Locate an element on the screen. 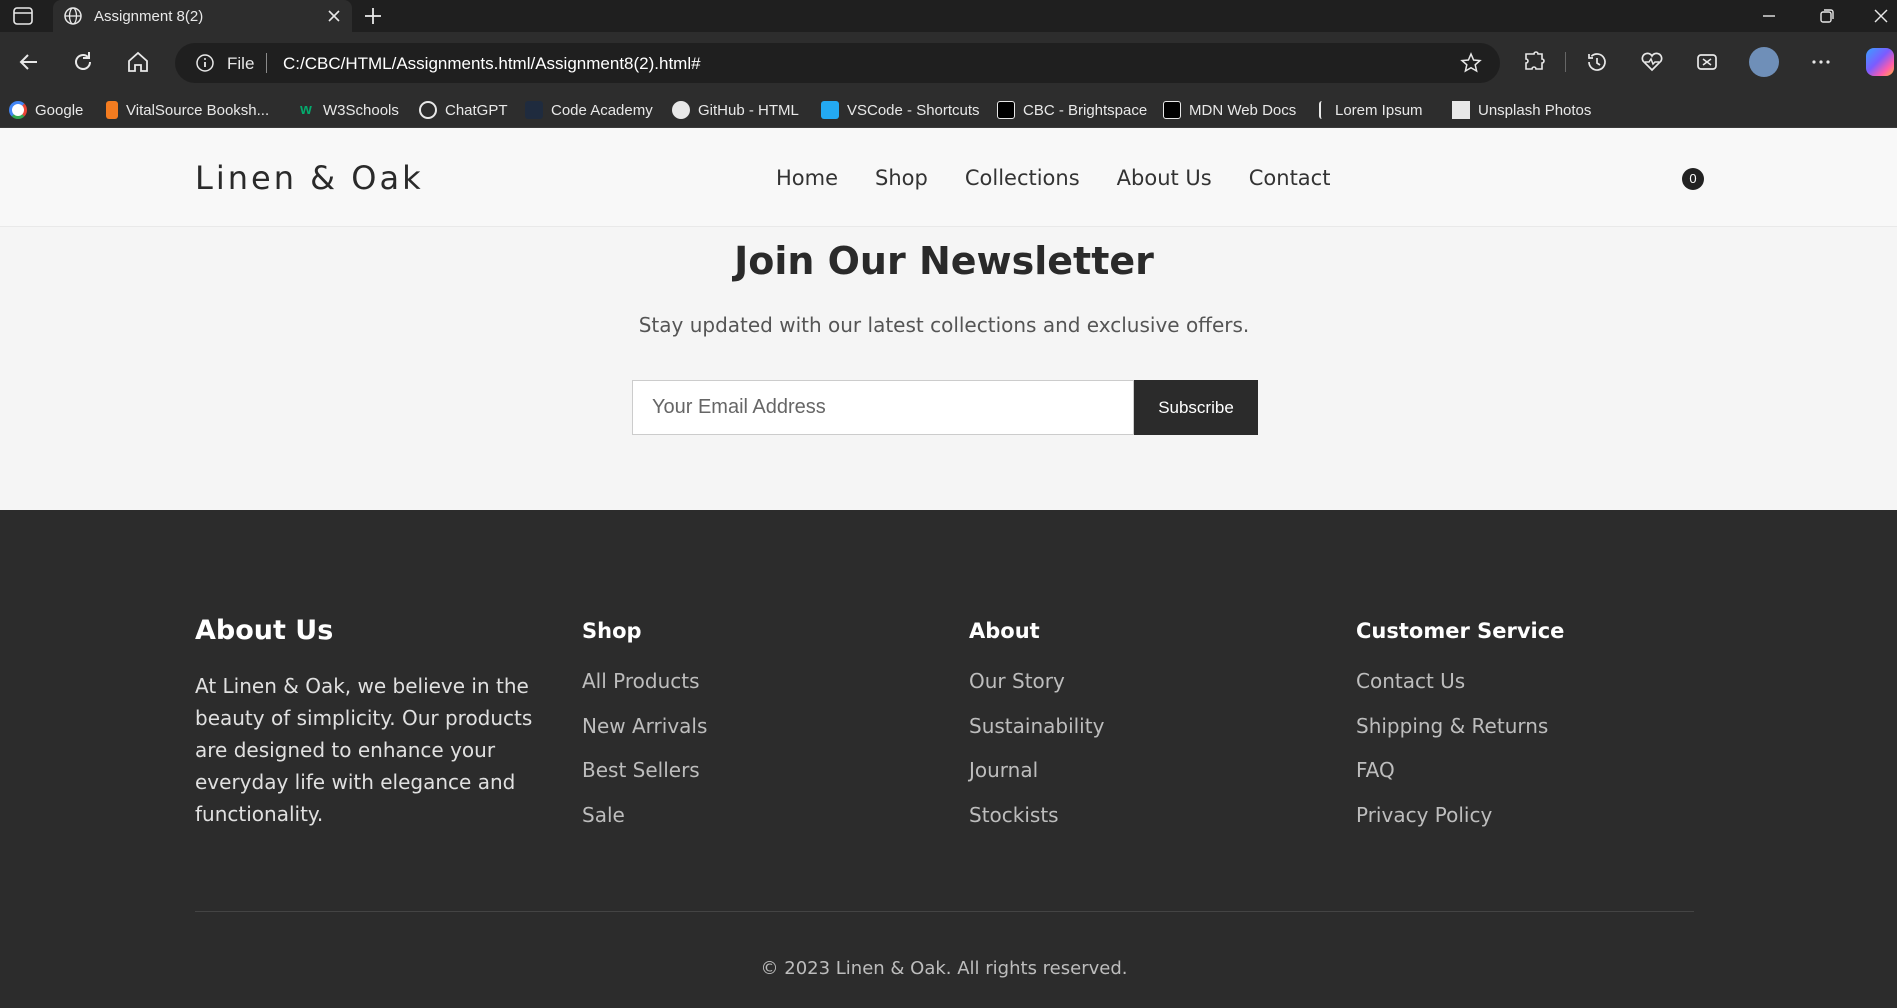 The height and width of the screenshot is (1008, 1897). footer-link-shipping-returns: Shipping & Returns is located at coordinates (1460, 736).